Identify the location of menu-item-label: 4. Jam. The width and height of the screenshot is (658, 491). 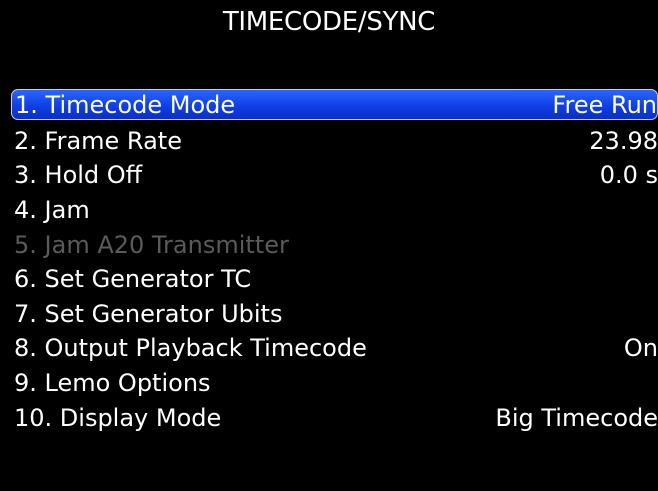
(52, 210).